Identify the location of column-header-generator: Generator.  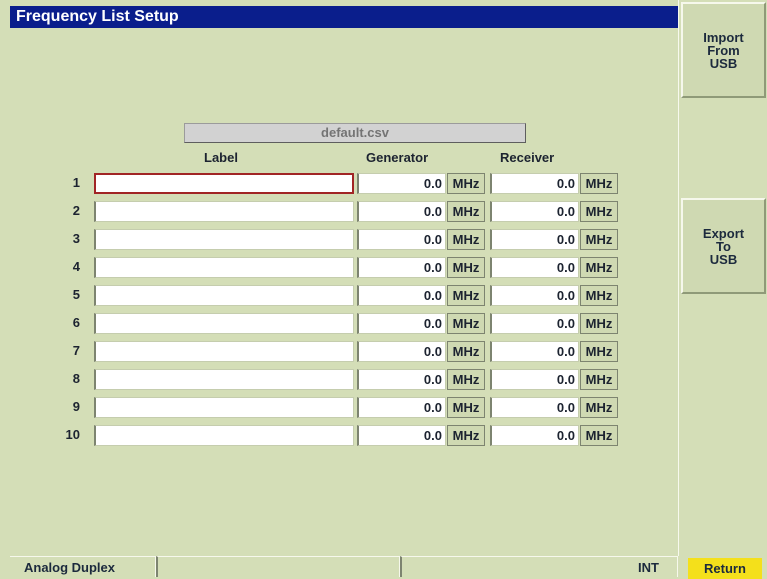
(397, 157).